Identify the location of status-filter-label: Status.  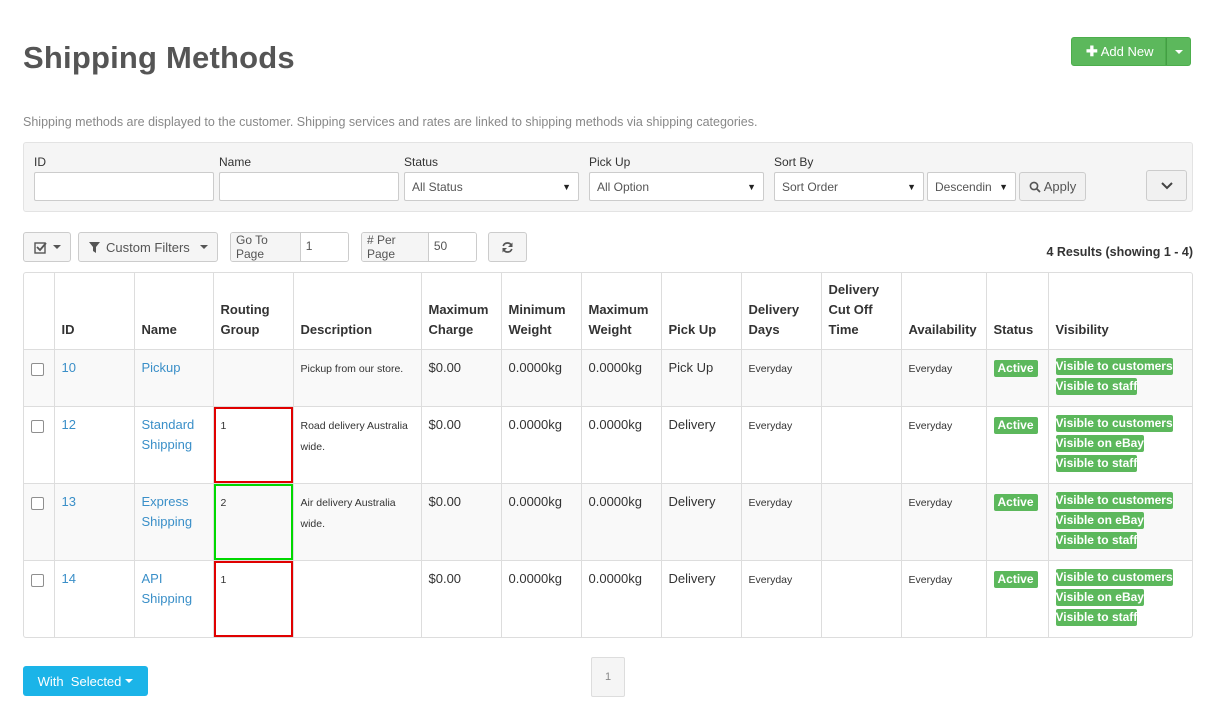
(421, 162).